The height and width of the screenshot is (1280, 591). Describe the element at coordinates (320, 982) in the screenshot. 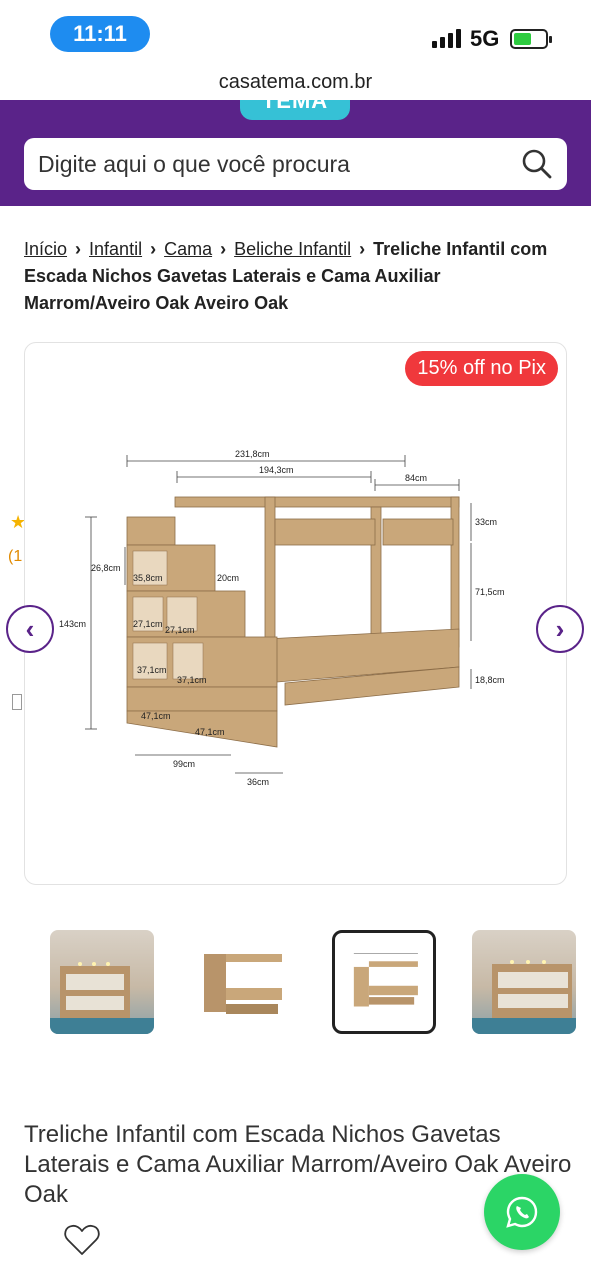

I see `thumbnail-strip` at that location.